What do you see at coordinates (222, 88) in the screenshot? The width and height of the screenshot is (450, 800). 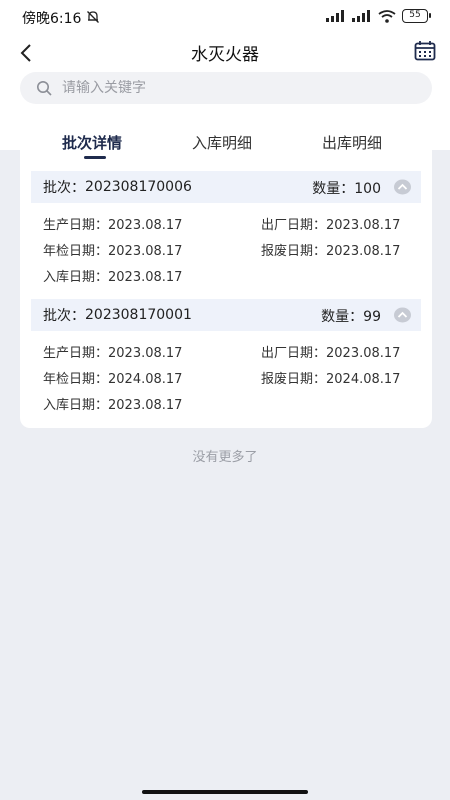 I see `search-input` at bounding box center [222, 88].